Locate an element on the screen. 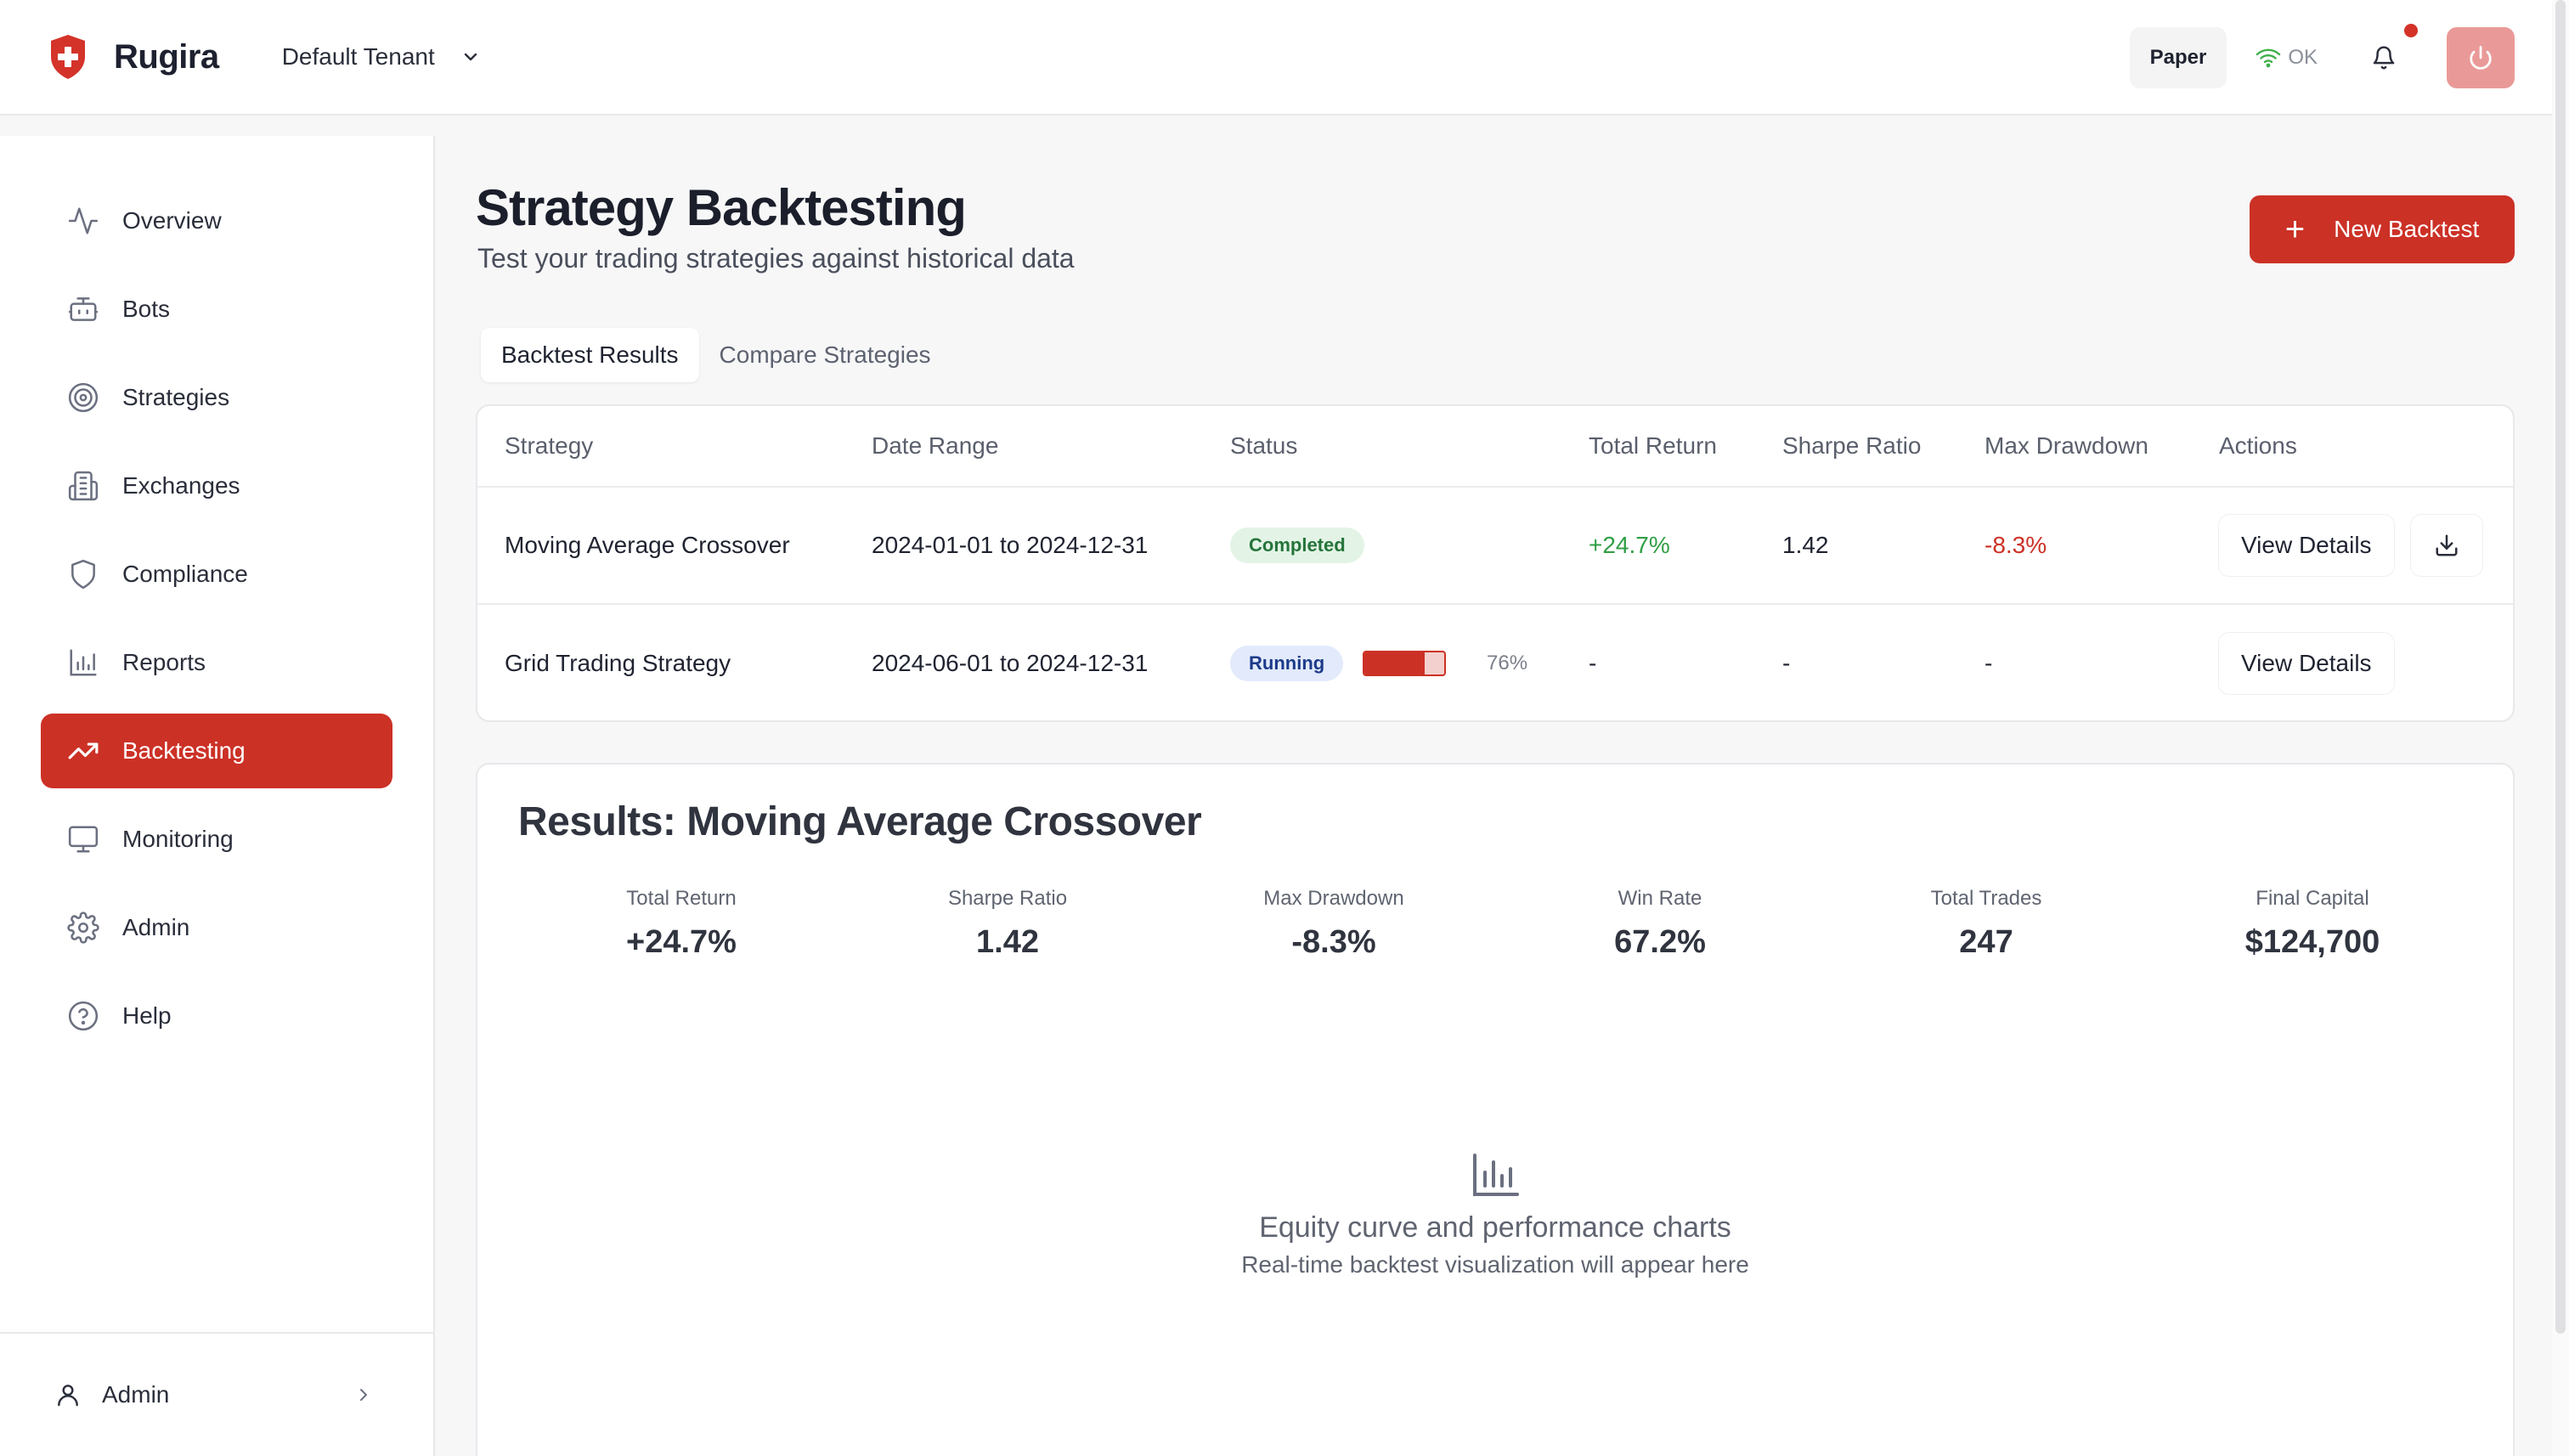 The image size is (2569, 1456). sidebar-item-label: Admin is located at coordinates (156, 927).